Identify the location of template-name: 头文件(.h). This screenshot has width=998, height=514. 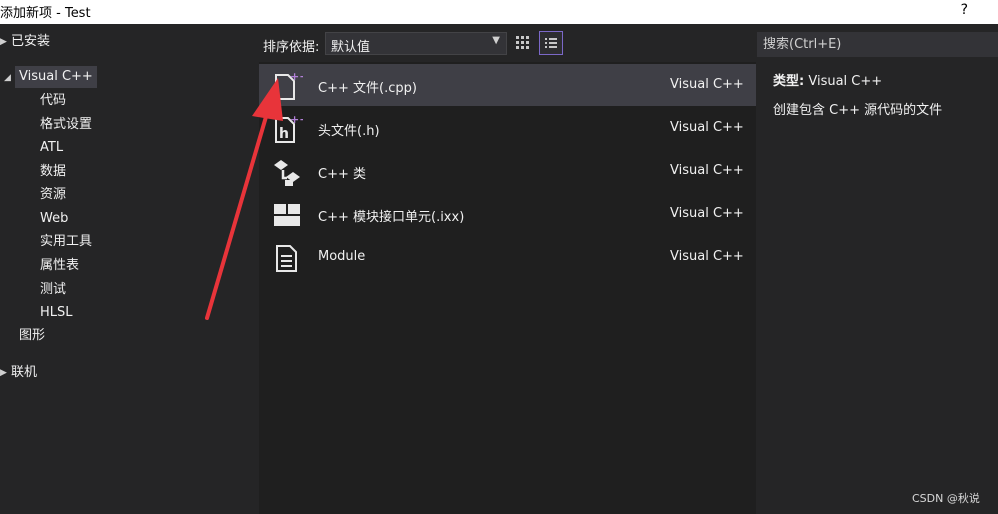
(349, 131).